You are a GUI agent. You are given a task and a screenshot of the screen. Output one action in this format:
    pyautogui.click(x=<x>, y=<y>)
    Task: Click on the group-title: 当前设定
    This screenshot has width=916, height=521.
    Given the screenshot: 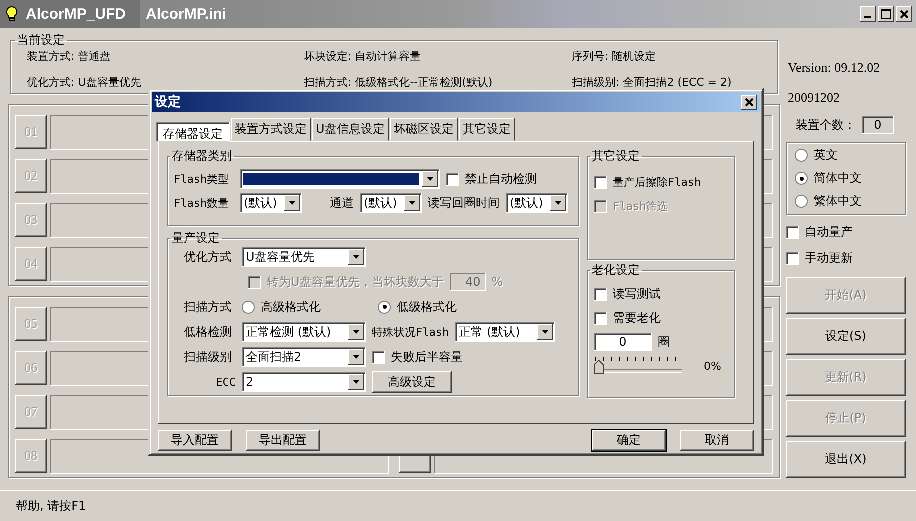 What is the action you would take?
    pyautogui.click(x=41, y=40)
    